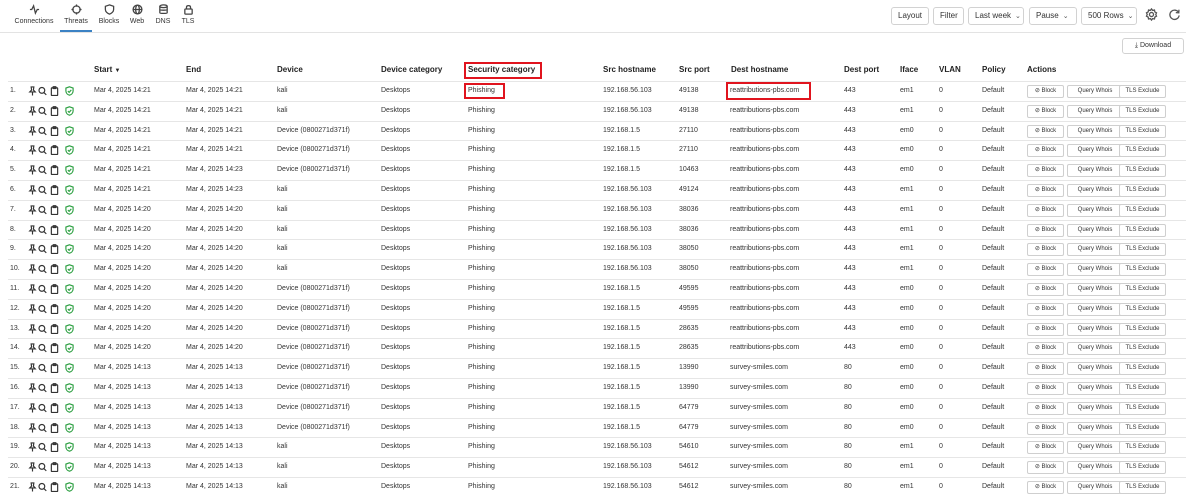 This screenshot has width=1186, height=495. I want to click on rows-dropdown: 500 Rows ⌄, so click(1109, 16).